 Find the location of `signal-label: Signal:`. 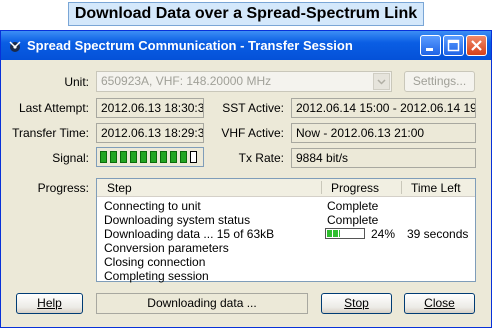

signal-label: Signal: is located at coordinates (70, 158).